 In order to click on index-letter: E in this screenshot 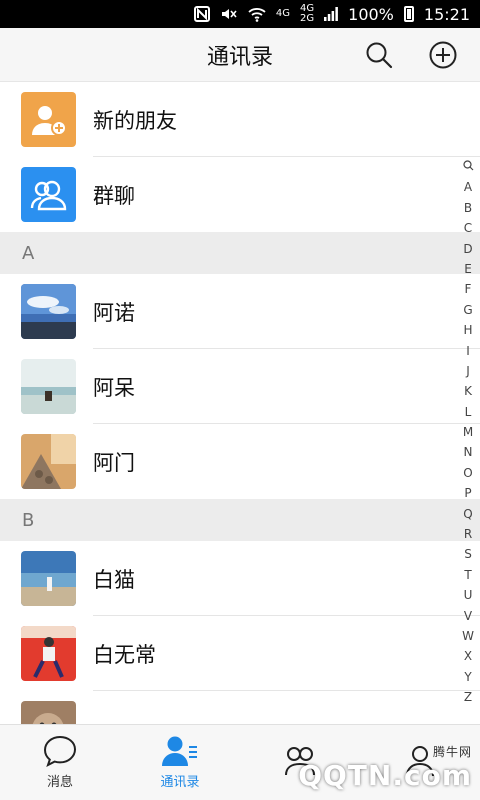, I will do `click(468, 269)`.